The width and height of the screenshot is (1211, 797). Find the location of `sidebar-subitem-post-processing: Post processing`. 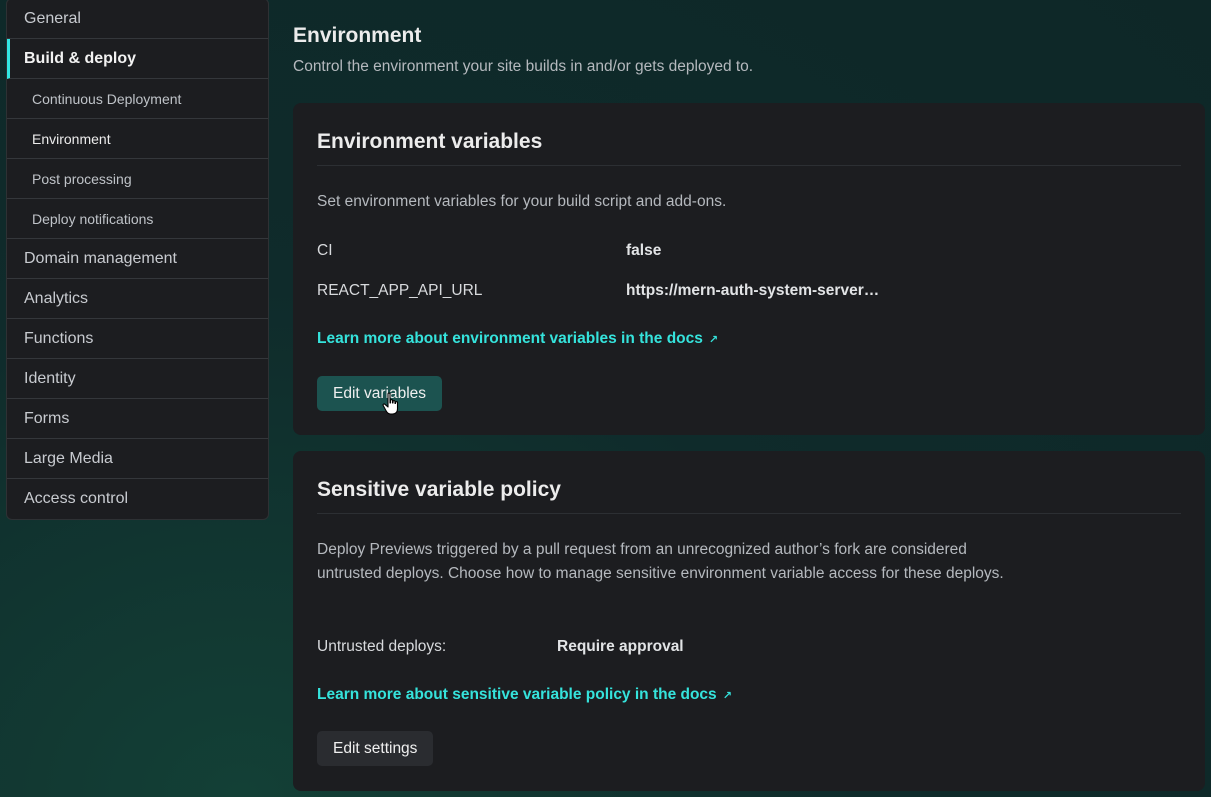

sidebar-subitem-post-processing: Post processing is located at coordinates (137, 179).